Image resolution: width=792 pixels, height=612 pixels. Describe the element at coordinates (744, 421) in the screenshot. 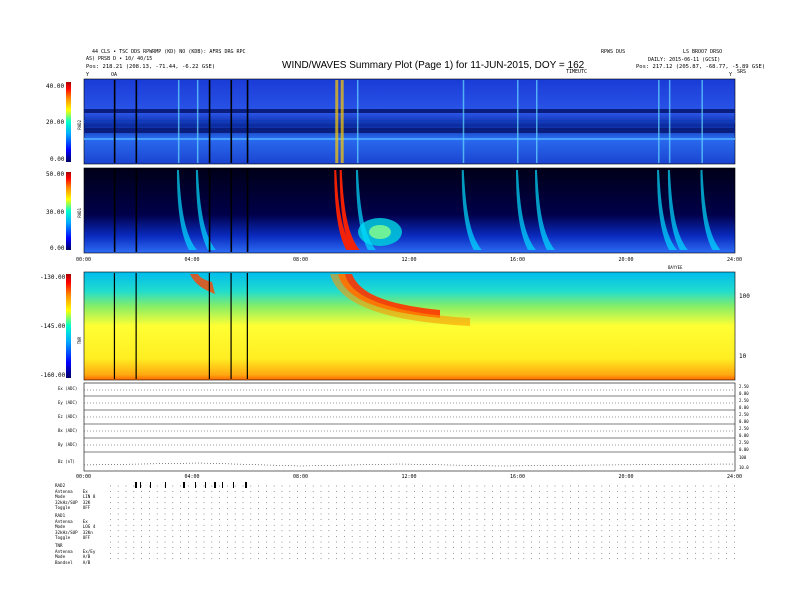

I see `ez-tick-bot: 0.00` at that location.